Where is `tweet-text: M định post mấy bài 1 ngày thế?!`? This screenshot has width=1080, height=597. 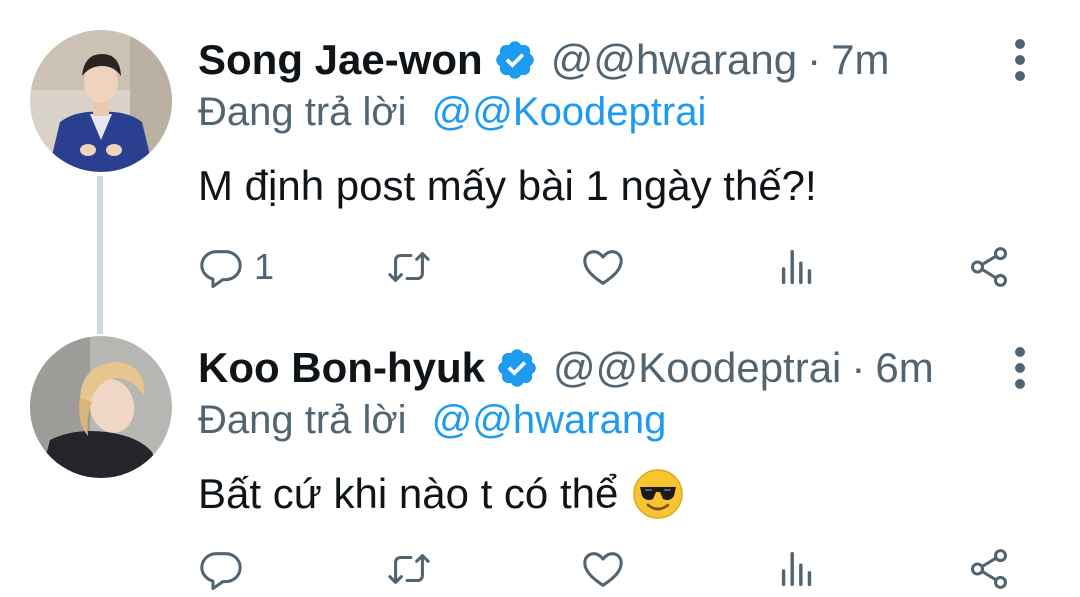
tweet-text: M định post mấy bài 1 ngày thế?! is located at coordinates (507, 186).